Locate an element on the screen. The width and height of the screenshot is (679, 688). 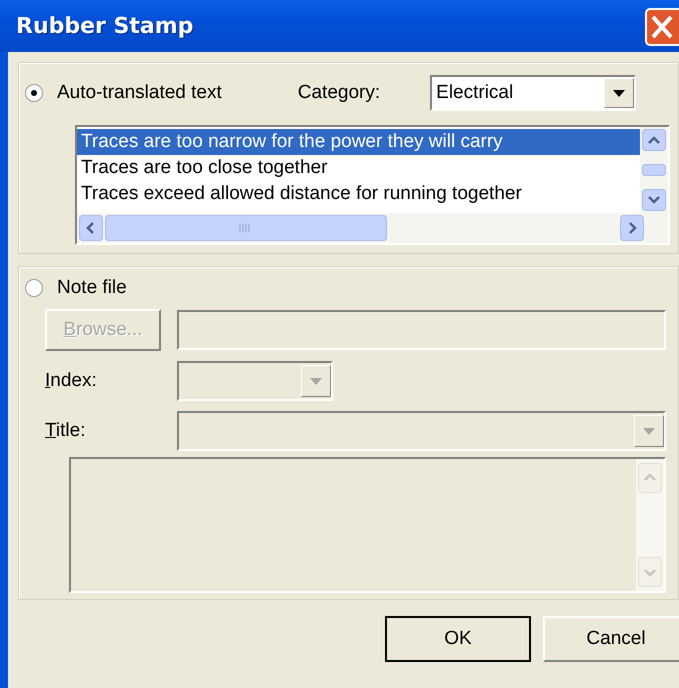
scroll-right-icon is located at coordinates (632, 228).